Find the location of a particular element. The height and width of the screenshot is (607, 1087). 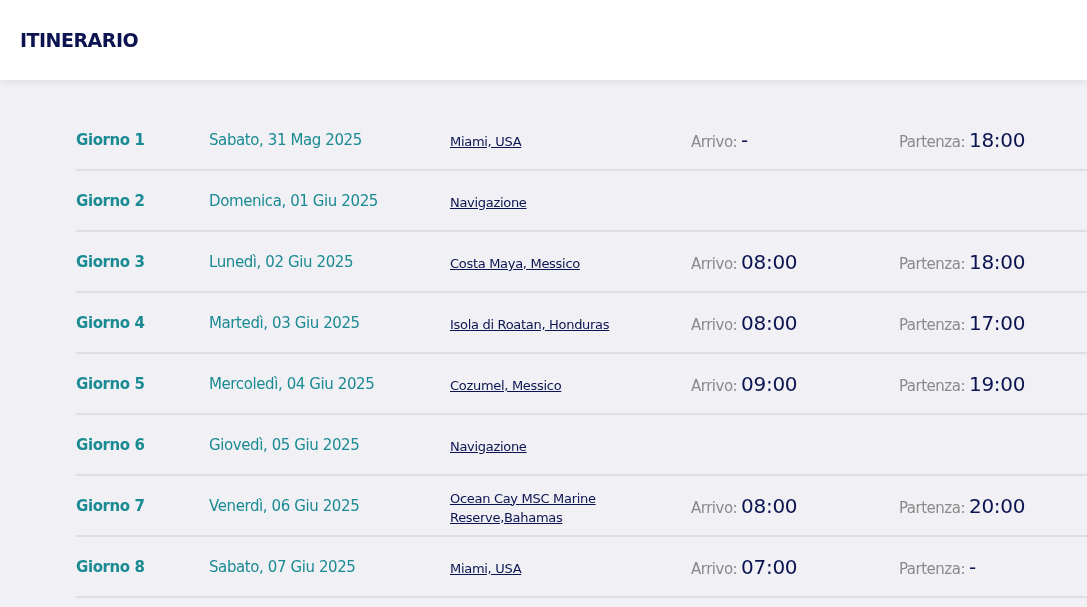

port-link: Cozumel, Messico is located at coordinates (506, 383).